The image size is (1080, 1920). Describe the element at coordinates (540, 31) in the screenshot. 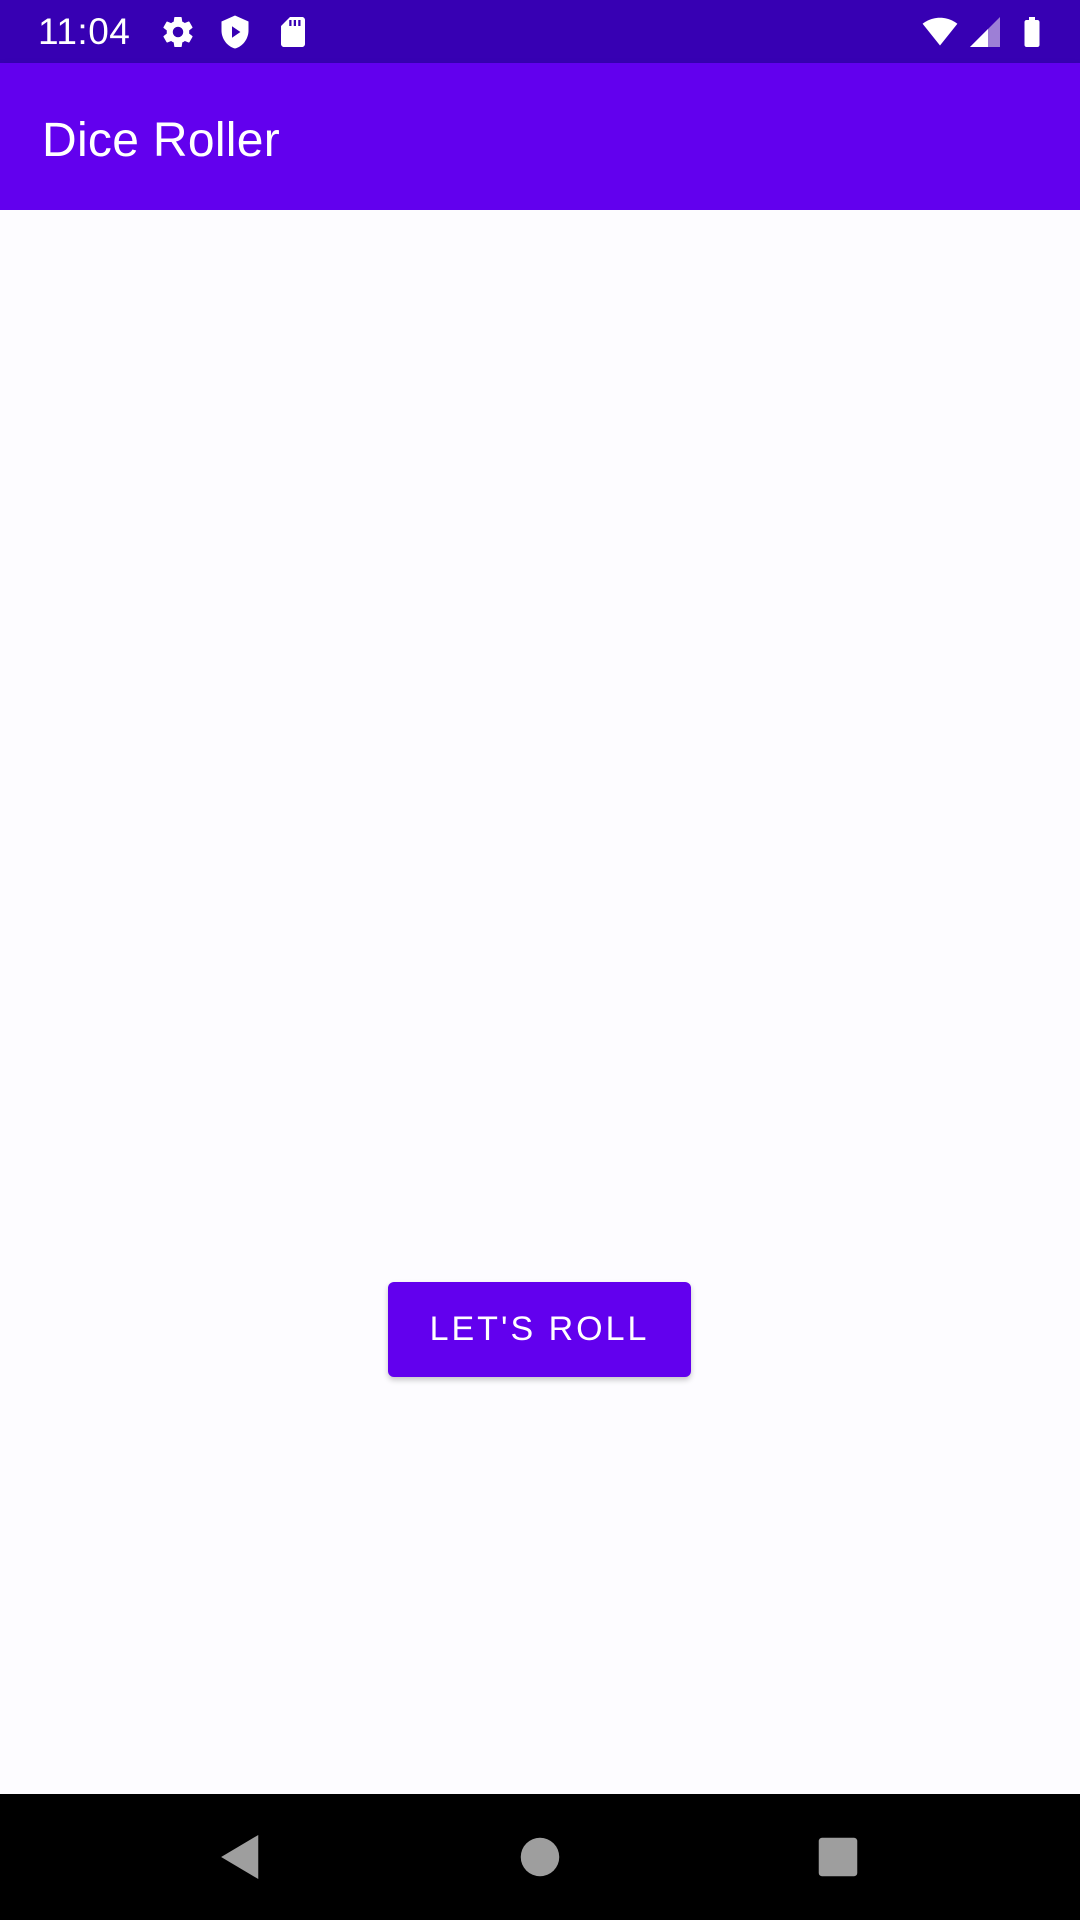

I see `status-bar: 11:04` at that location.